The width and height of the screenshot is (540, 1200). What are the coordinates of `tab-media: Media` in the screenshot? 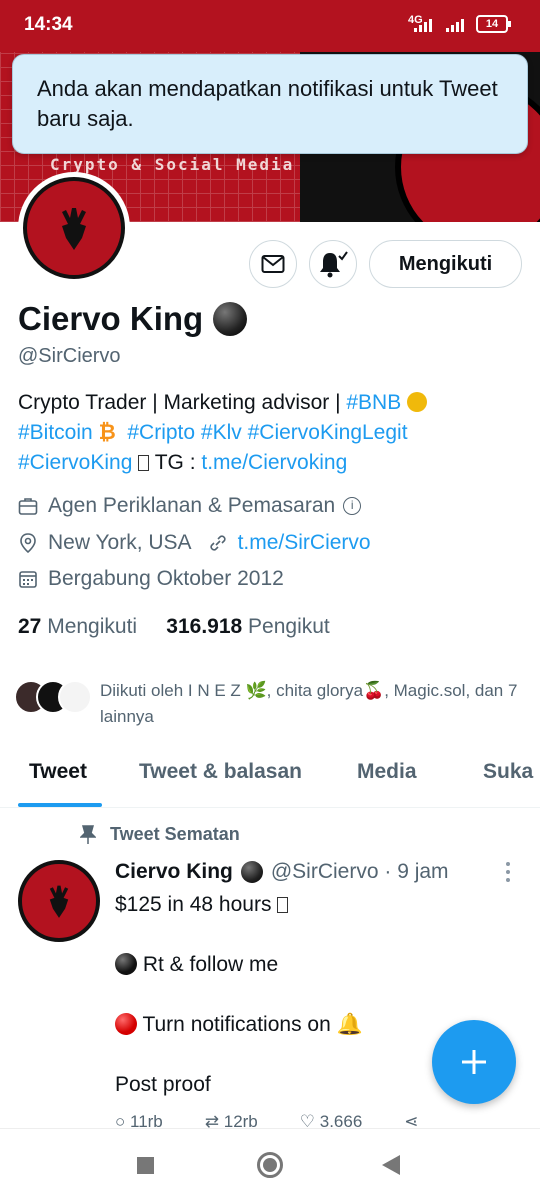 It's located at (387, 772).